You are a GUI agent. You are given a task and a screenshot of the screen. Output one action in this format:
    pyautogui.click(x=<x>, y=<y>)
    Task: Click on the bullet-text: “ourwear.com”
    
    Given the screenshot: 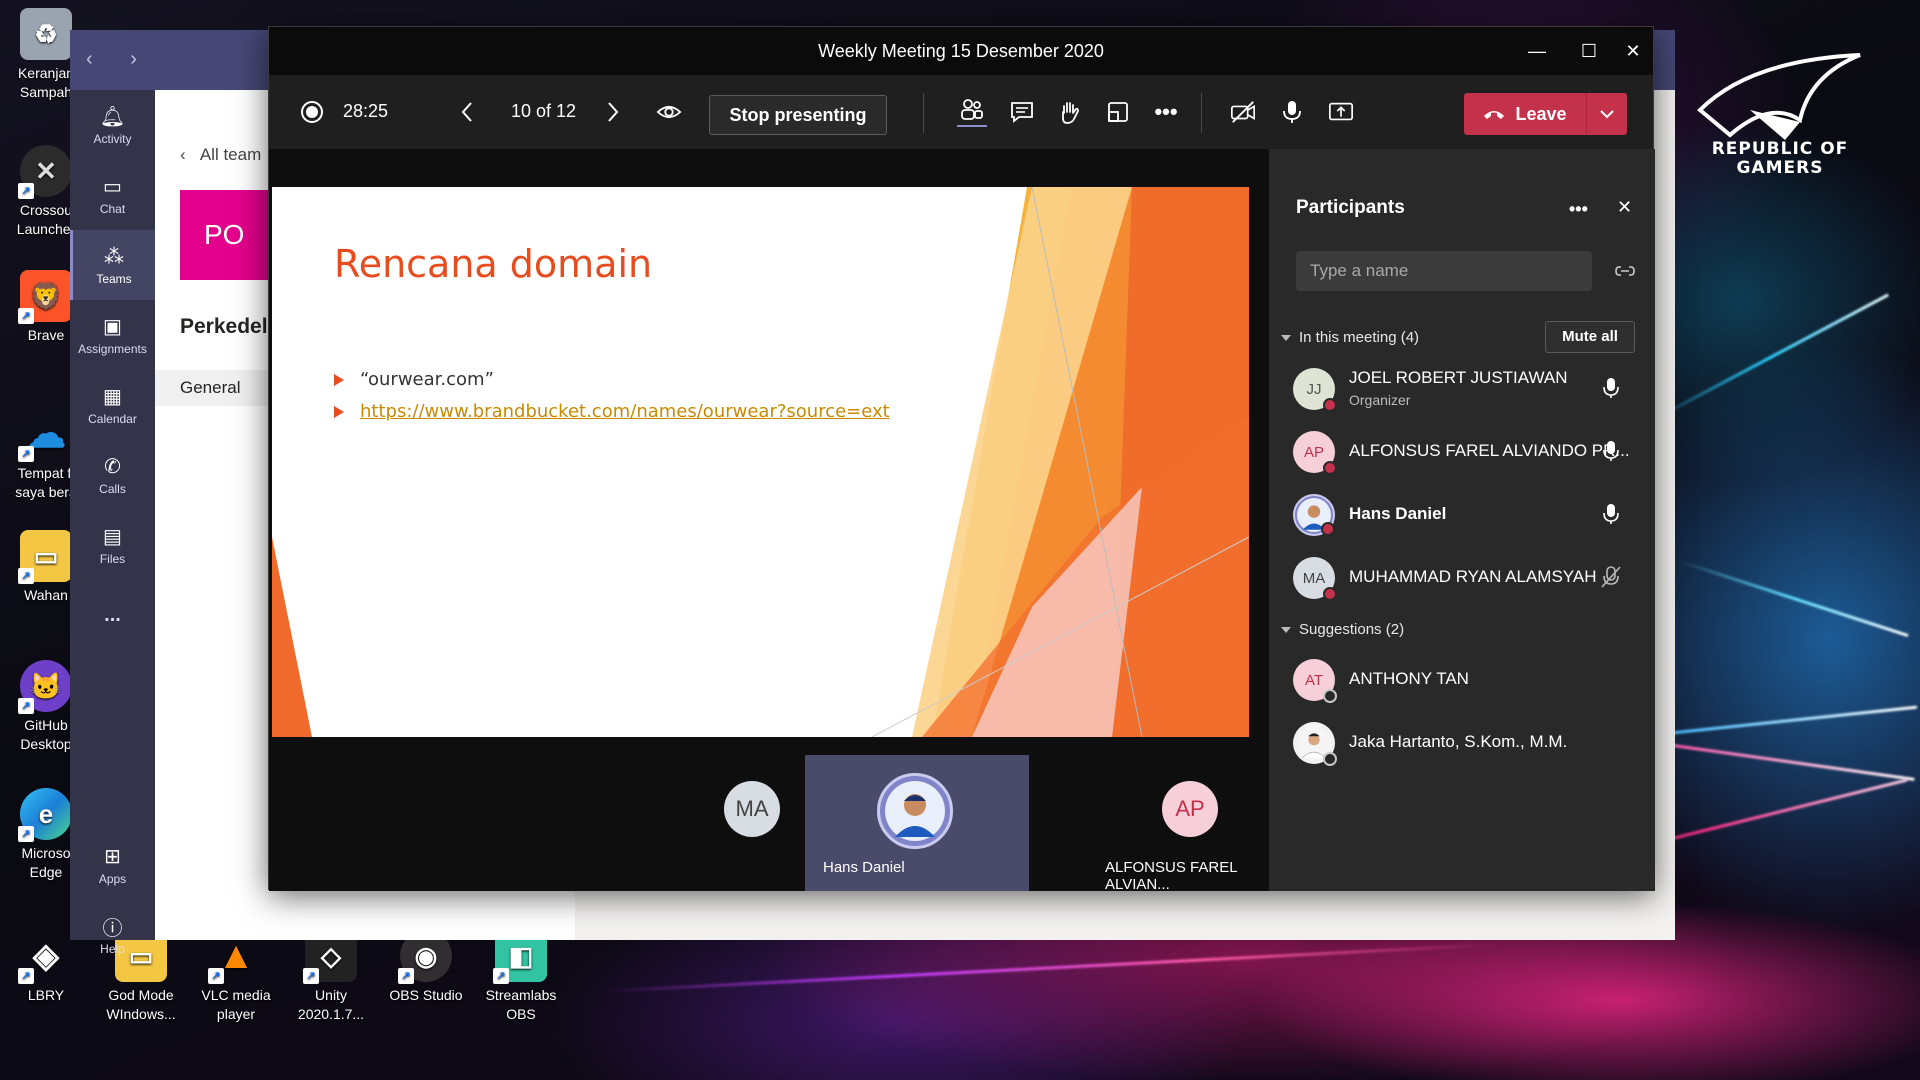 What is the action you would take?
    pyautogui.click(x=427, y=379)
    